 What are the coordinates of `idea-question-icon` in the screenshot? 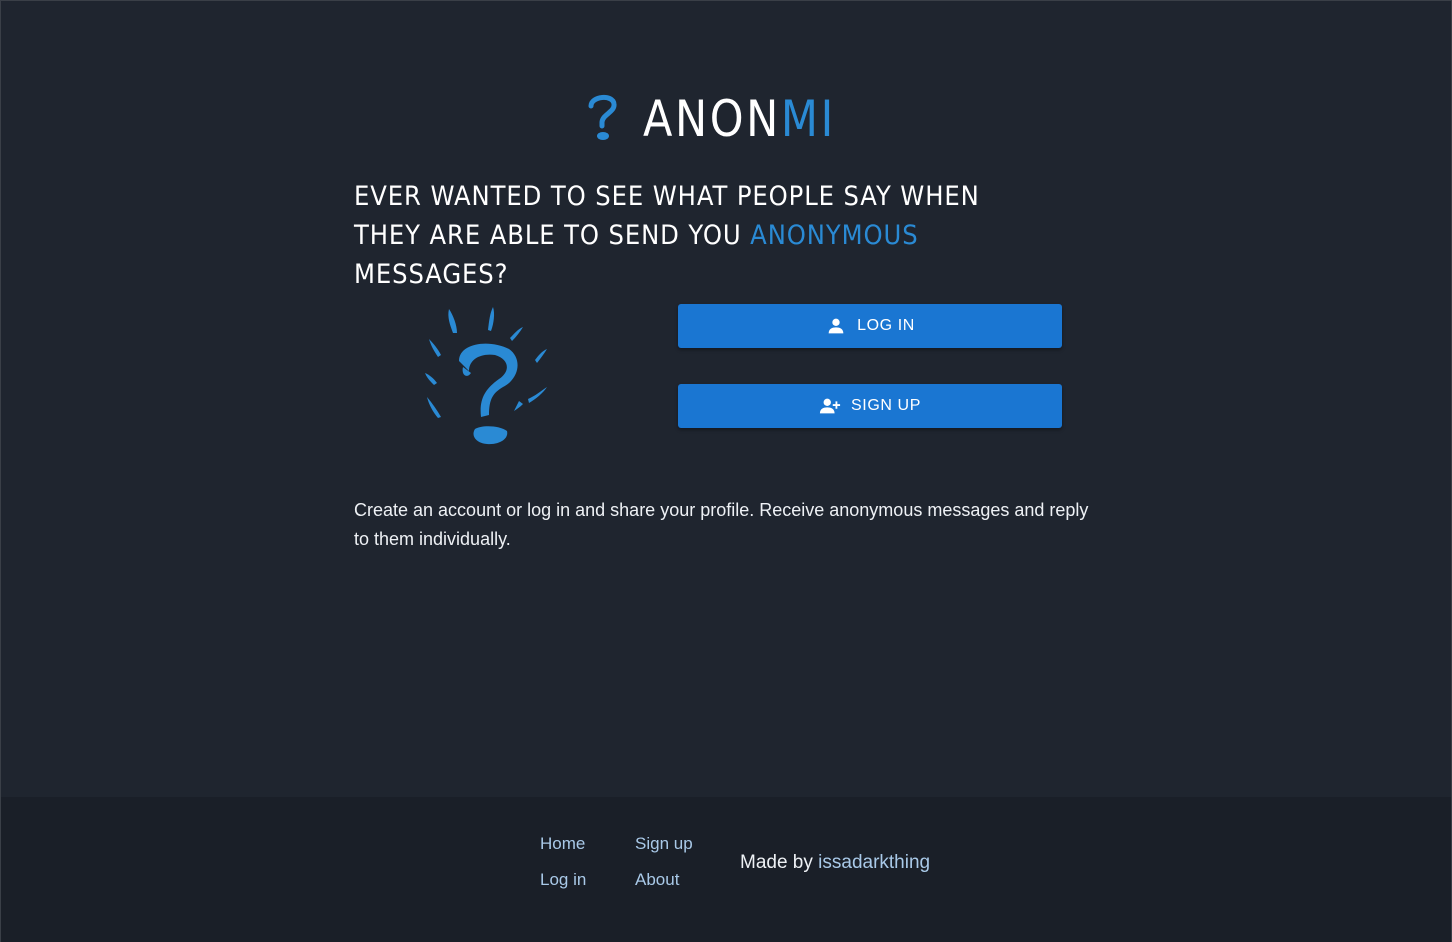 It's located at (486, 376).